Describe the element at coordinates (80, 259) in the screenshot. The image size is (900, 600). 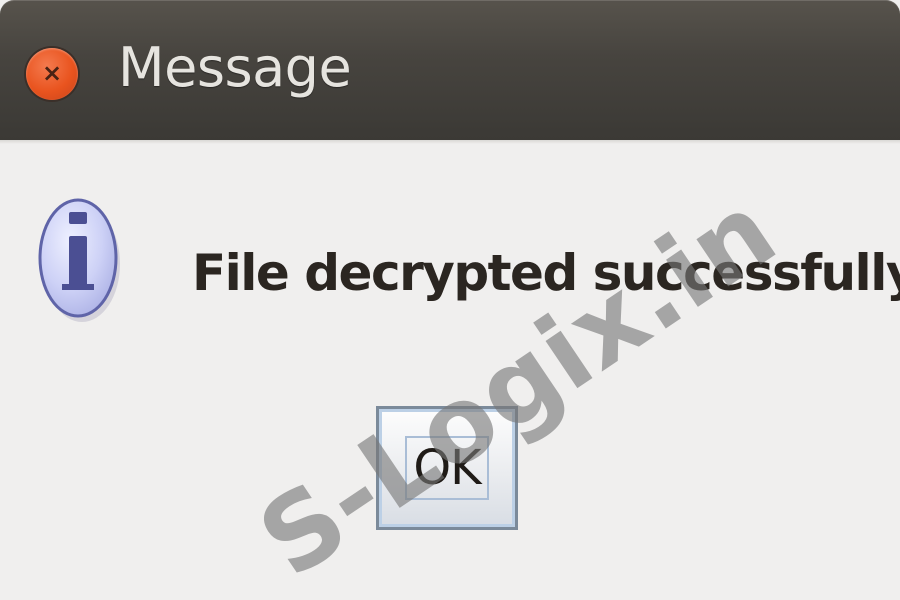
I see `information-icon` at that location.